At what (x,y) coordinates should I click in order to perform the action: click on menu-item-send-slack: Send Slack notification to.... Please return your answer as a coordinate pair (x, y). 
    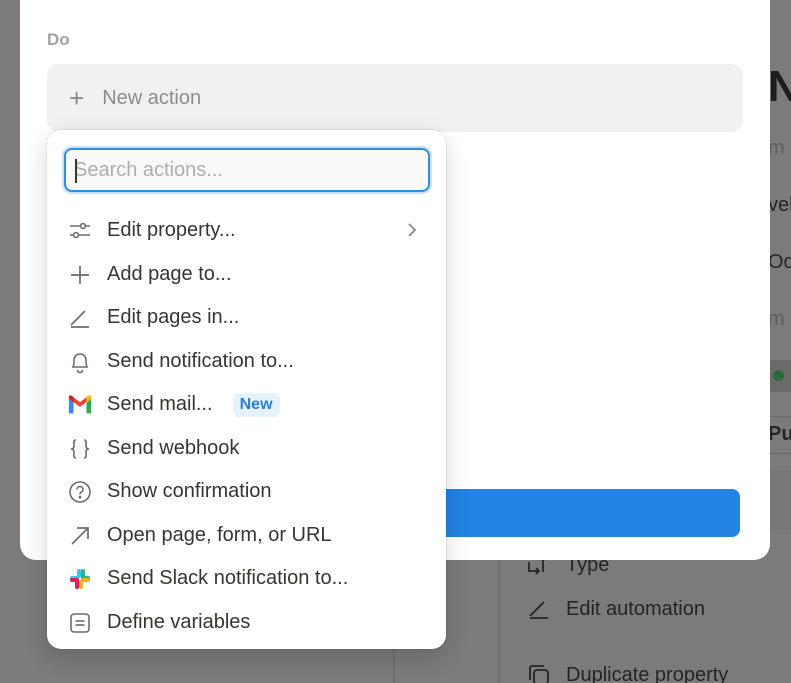
    Looking at the image, I should click on (246, 578).